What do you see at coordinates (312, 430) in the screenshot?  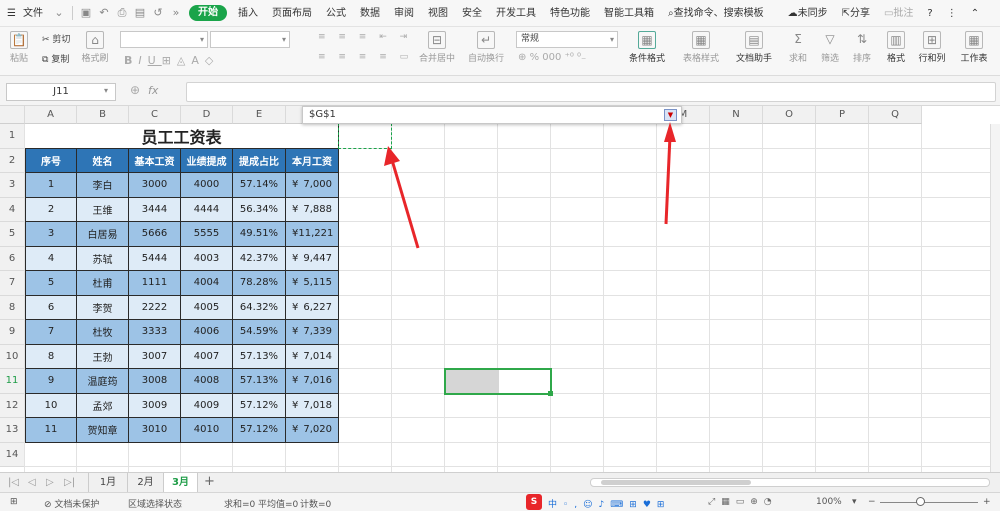 I see `table-cell: ¥7,020` at bounding box center [312, 430].